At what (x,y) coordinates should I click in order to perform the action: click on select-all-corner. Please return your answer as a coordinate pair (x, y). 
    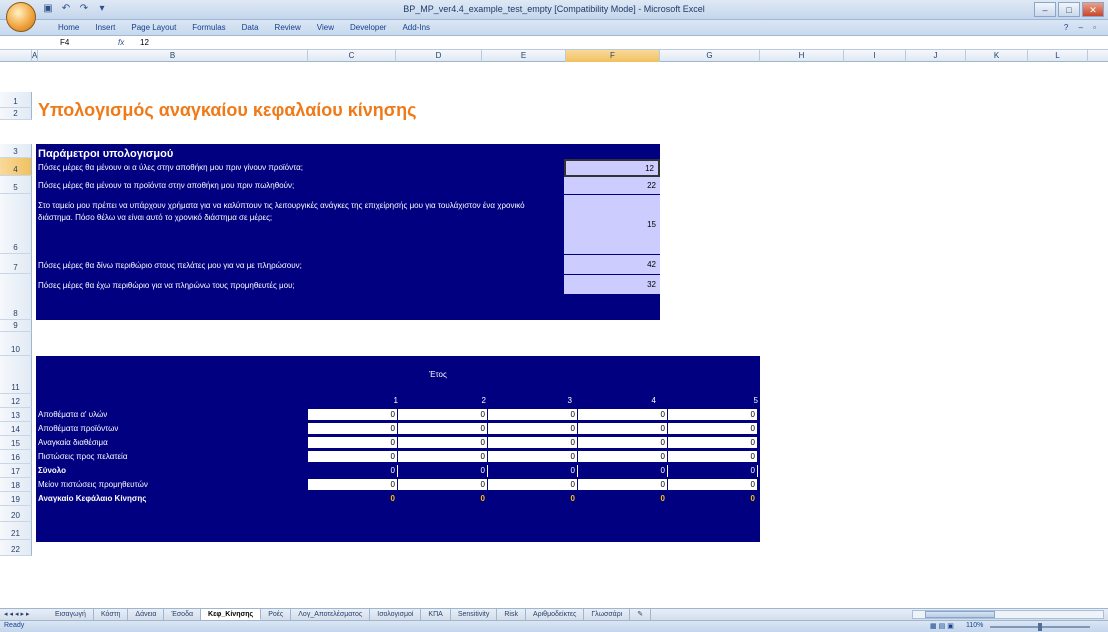
    Looking at the image, I should click on (16, 56).